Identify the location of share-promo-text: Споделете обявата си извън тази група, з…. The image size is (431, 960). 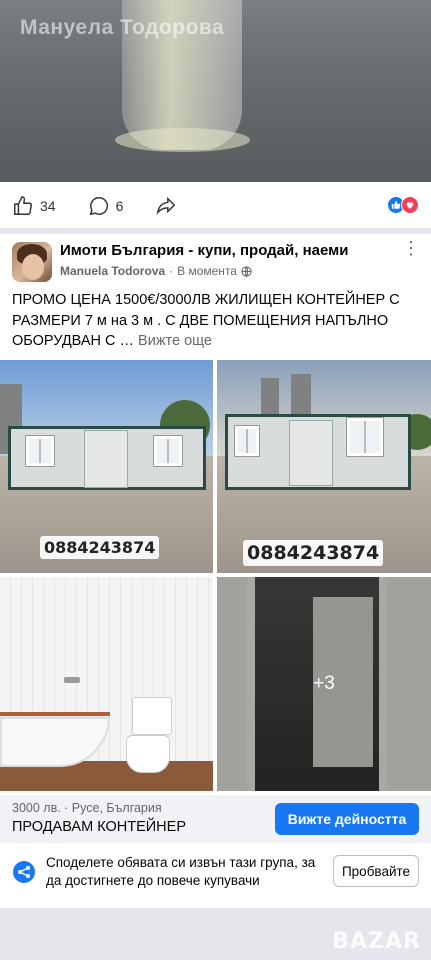
(181, 871).